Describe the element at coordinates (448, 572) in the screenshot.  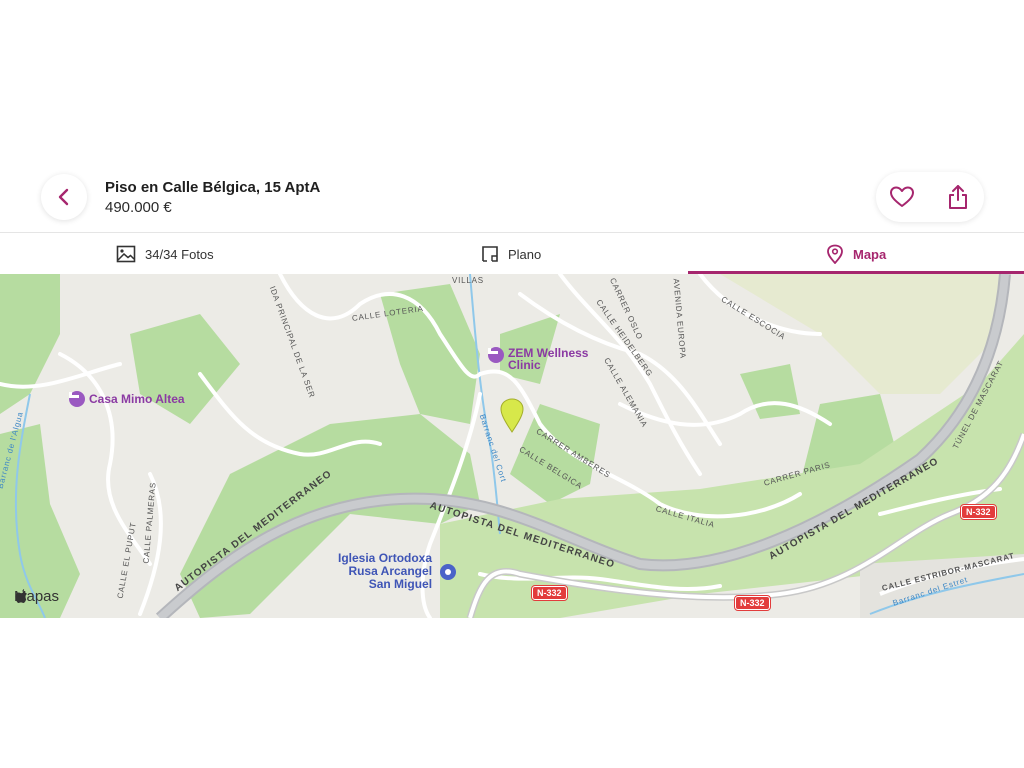
I see `church-icon` at that location.